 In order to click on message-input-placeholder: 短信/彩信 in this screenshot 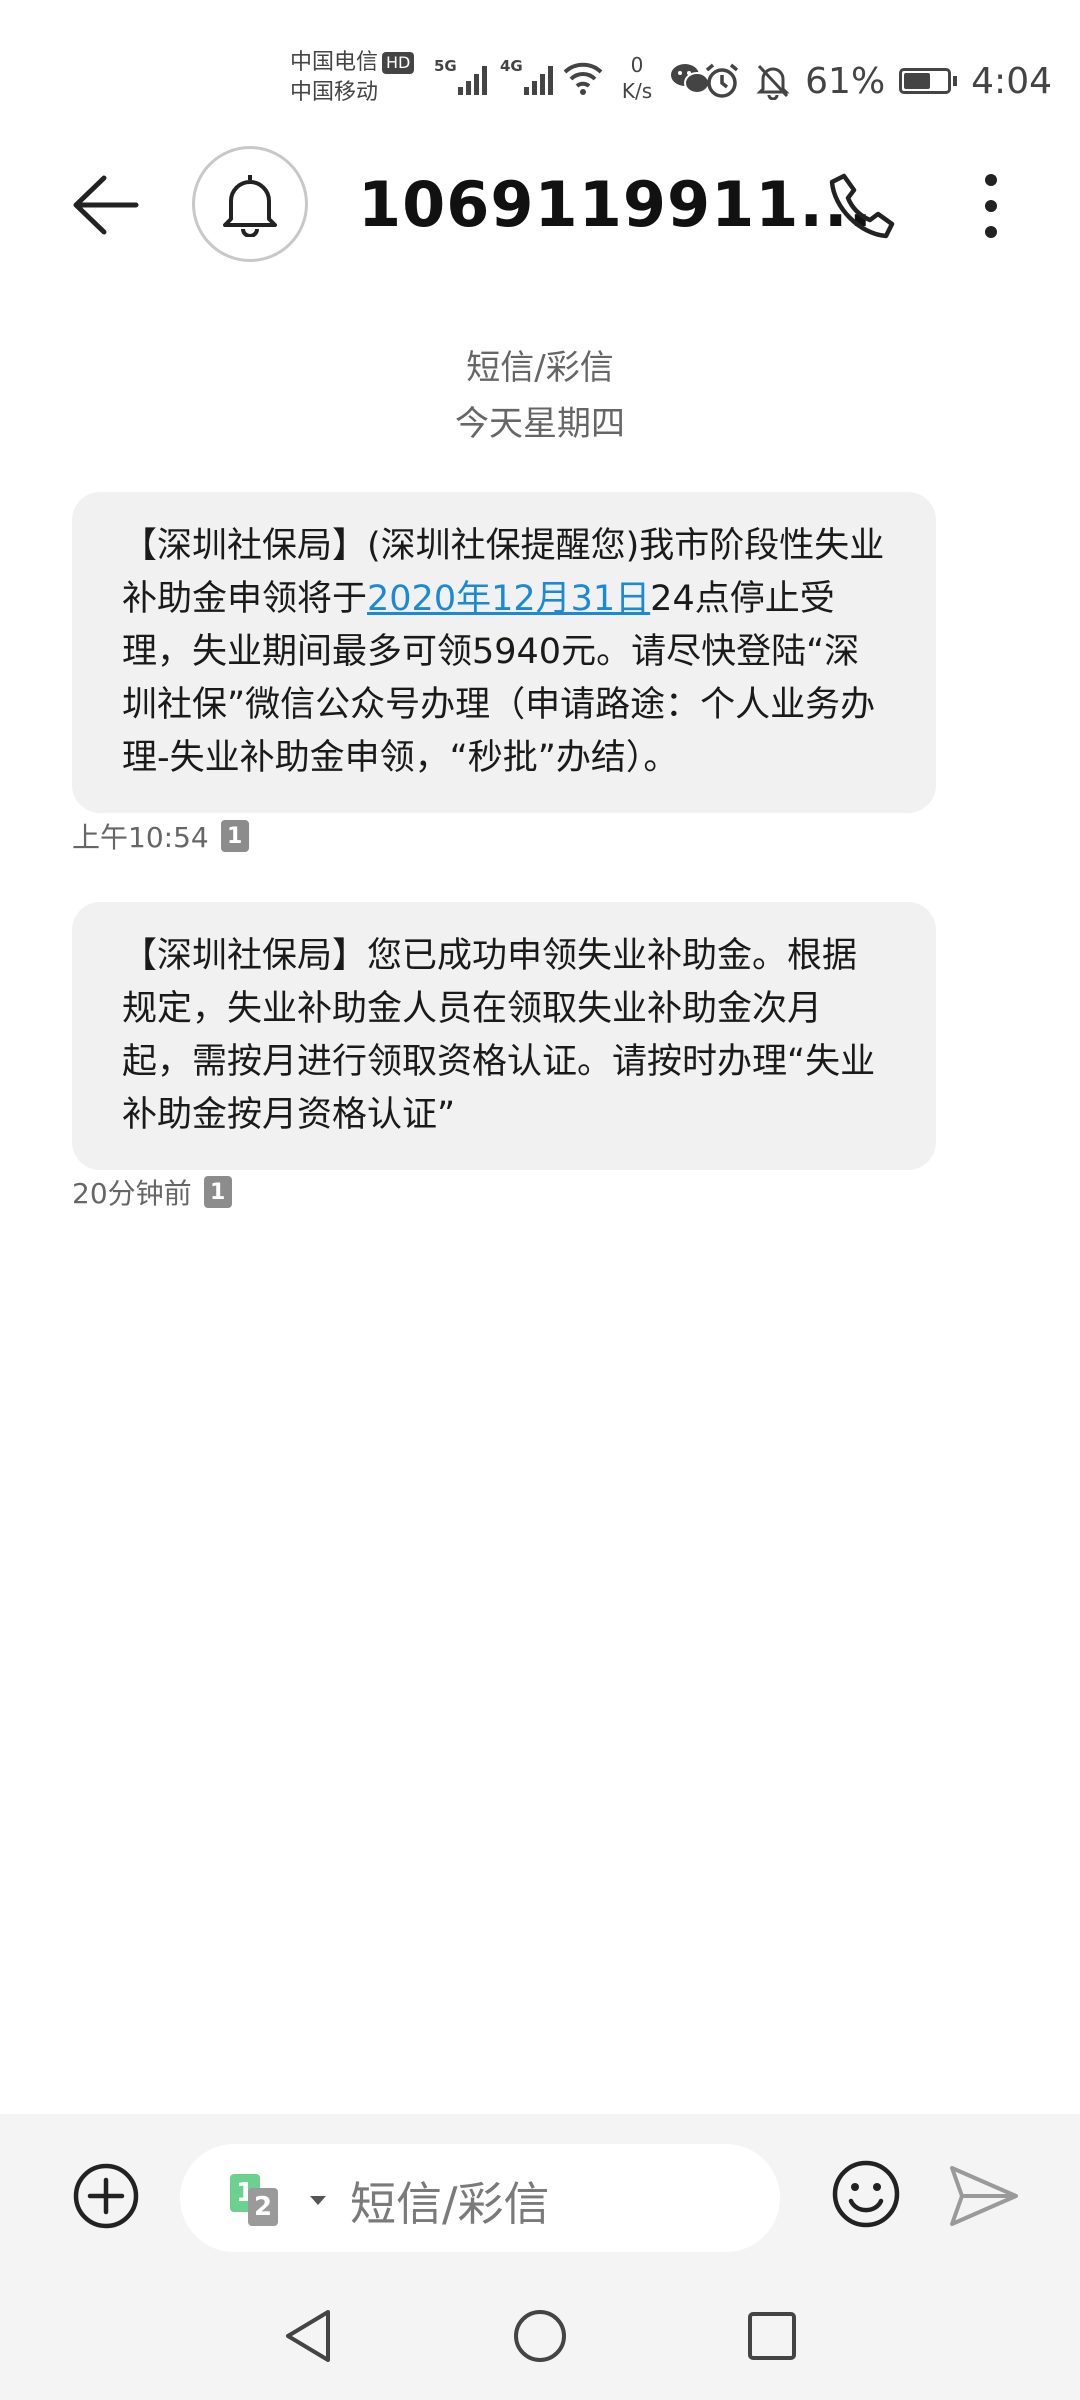, I will do `click(450, 2204)`.